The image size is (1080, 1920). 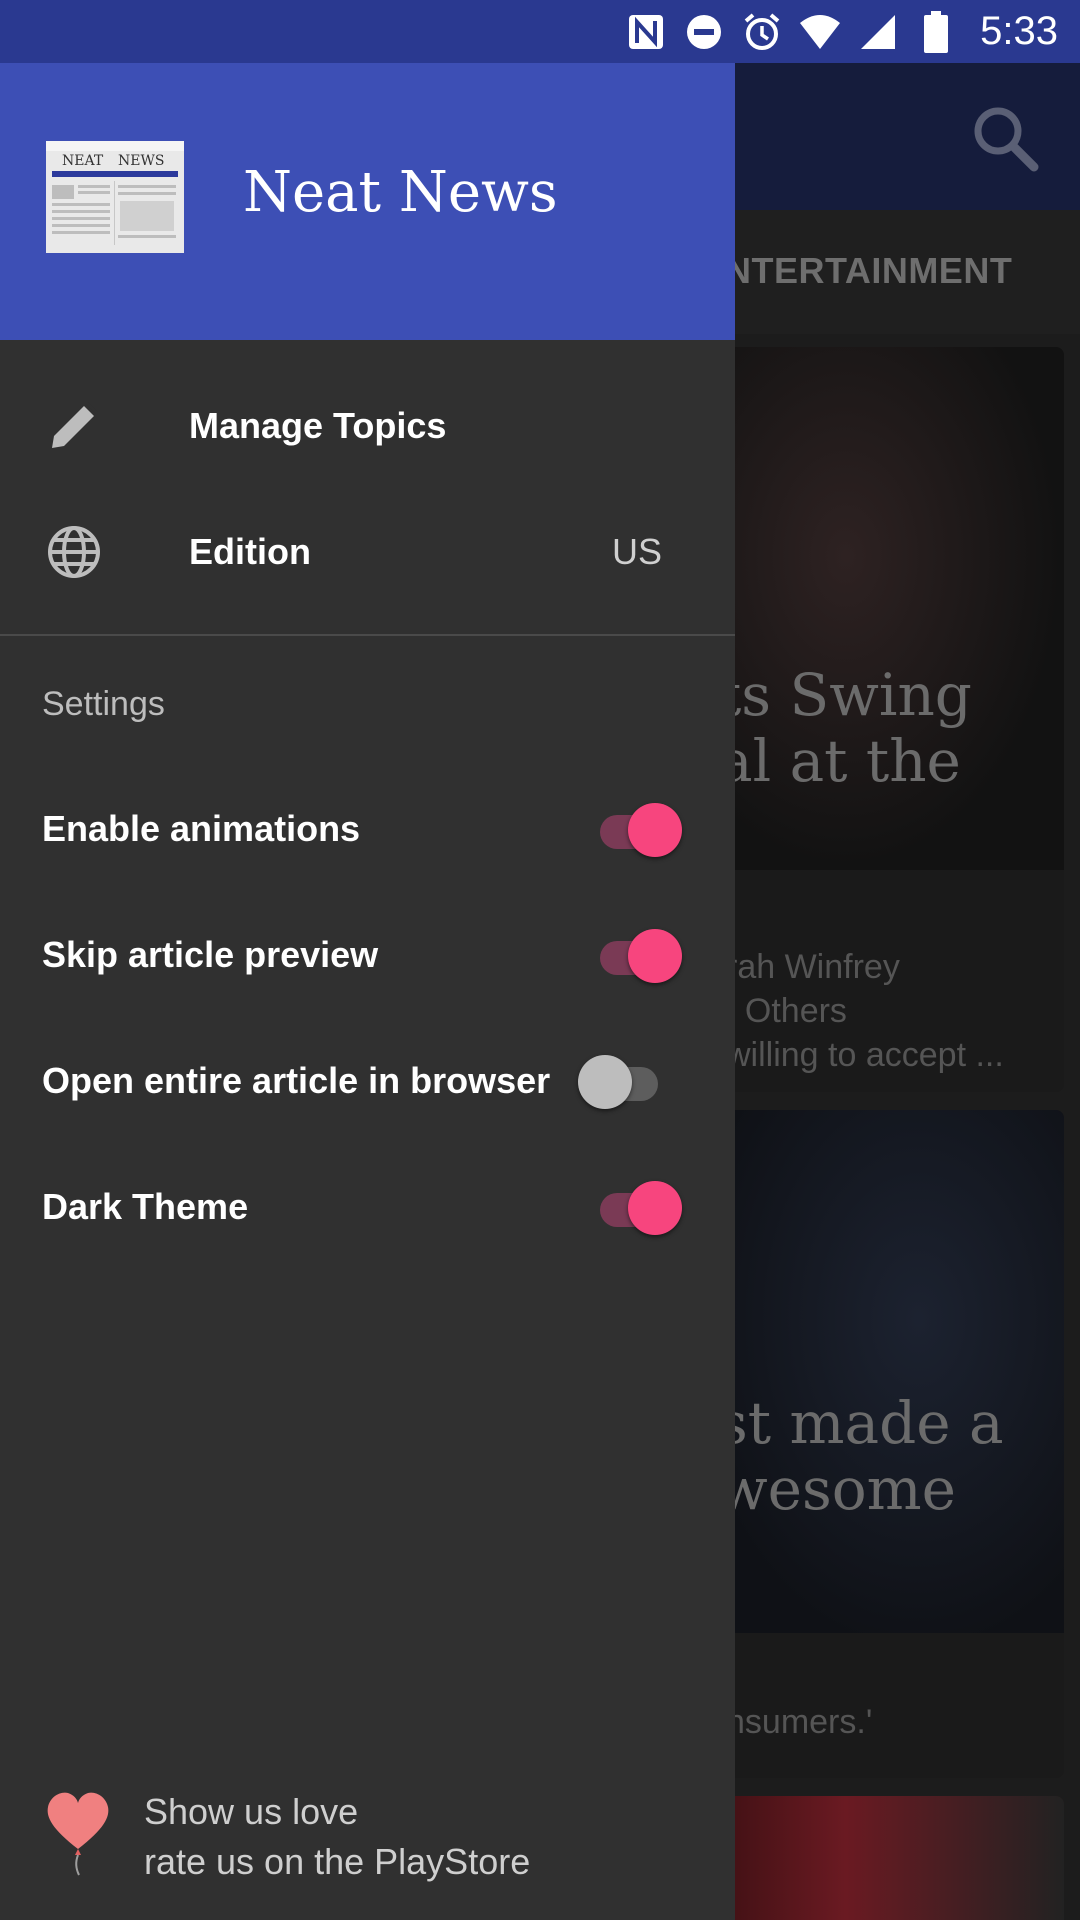 I want to click on setting-label: Skip article preview, so click(x=210, y=954).